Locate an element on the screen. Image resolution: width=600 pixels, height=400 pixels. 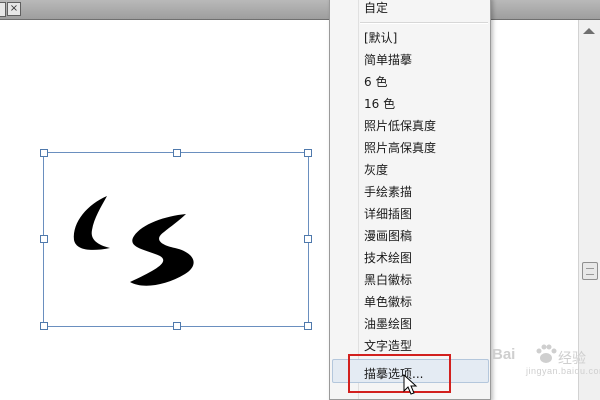
watermark-url: jingyan.baidu.com is located at coordinates (563, 371).